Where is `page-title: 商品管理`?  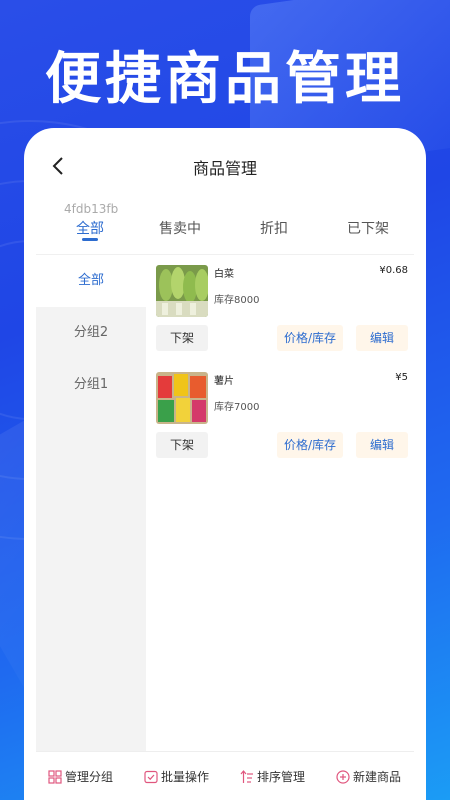 page-title: 商品管理 is located at coordinates (224, 168).